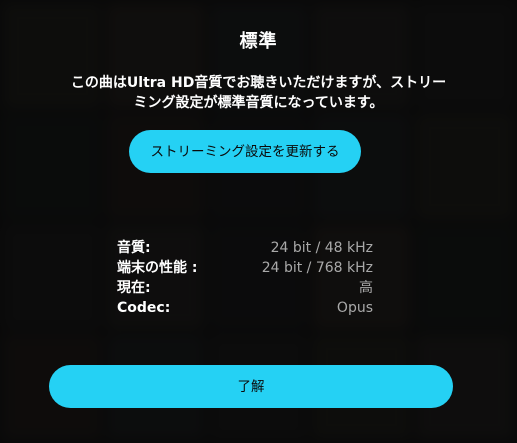 This screenshot has width=517, height=443. Describe the element at coordinates (366, 288) in the screenshot. I see `quality-info-value: 高` at that location.